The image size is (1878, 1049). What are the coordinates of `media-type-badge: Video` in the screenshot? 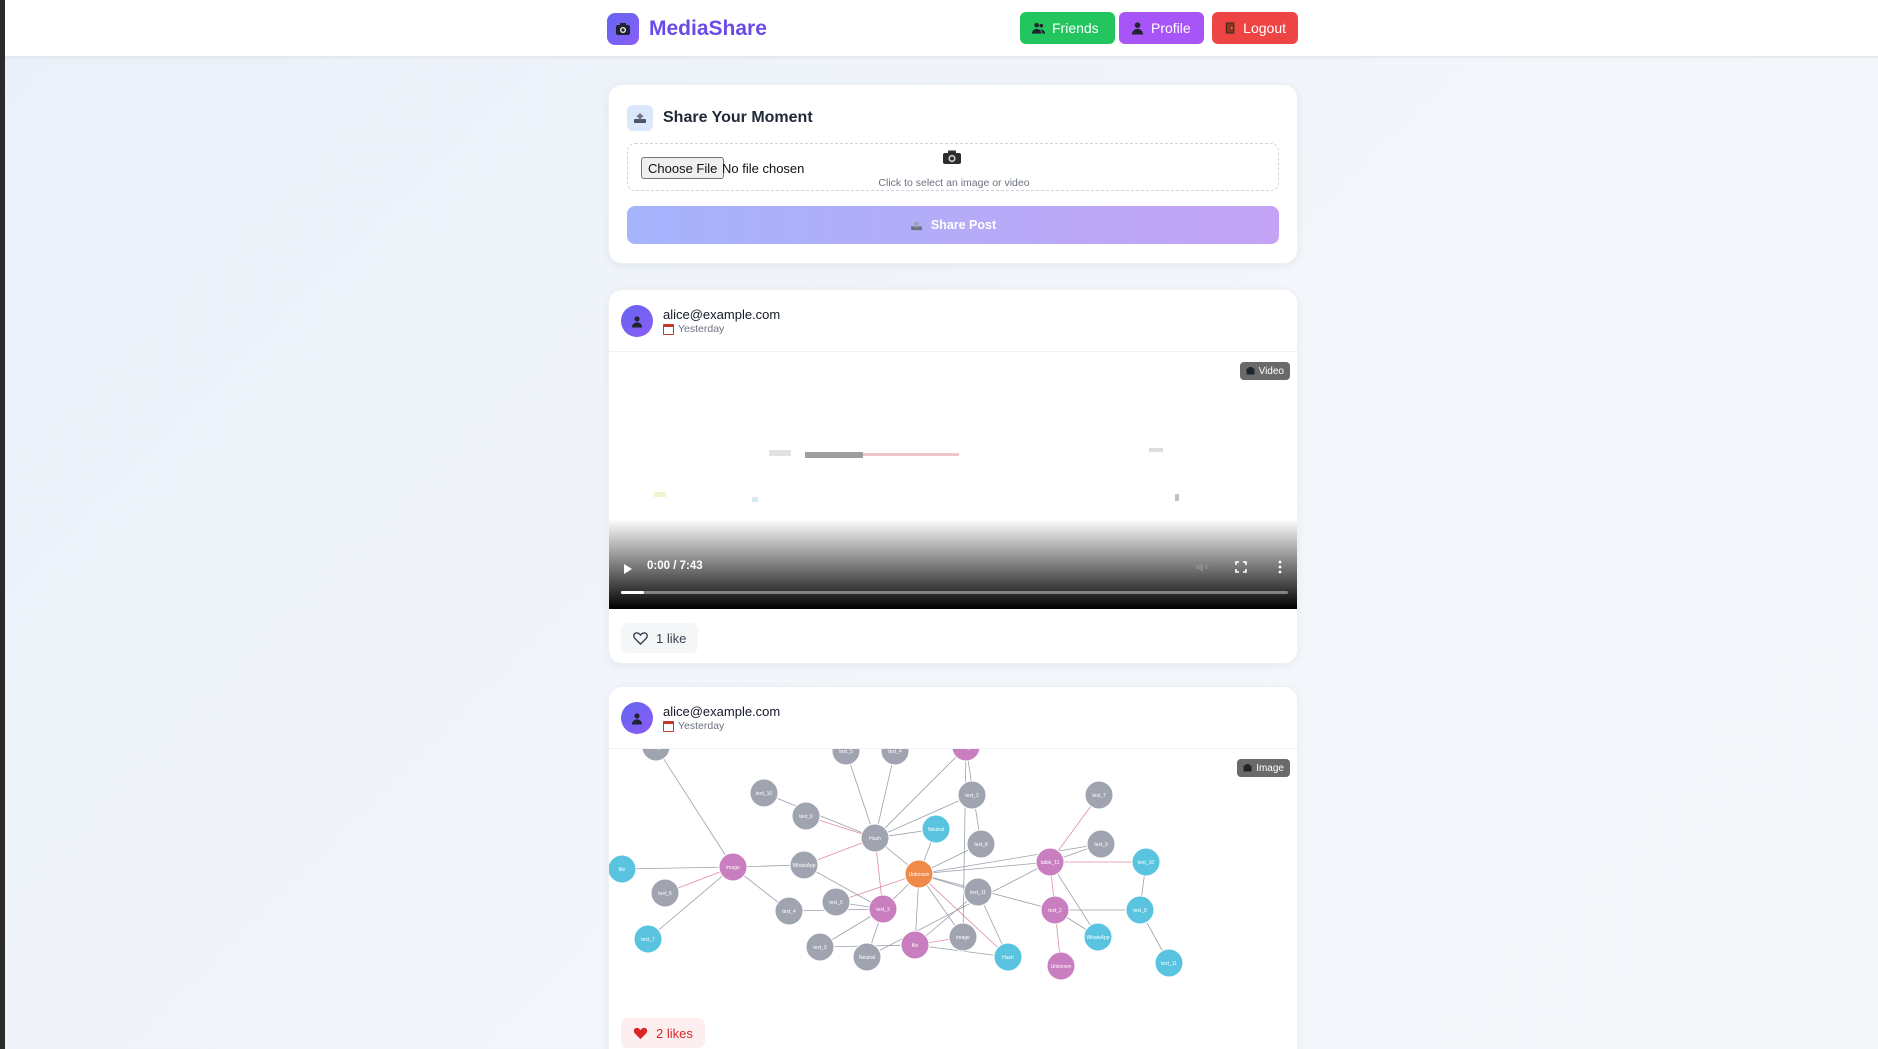 It's located at (1264, 371).